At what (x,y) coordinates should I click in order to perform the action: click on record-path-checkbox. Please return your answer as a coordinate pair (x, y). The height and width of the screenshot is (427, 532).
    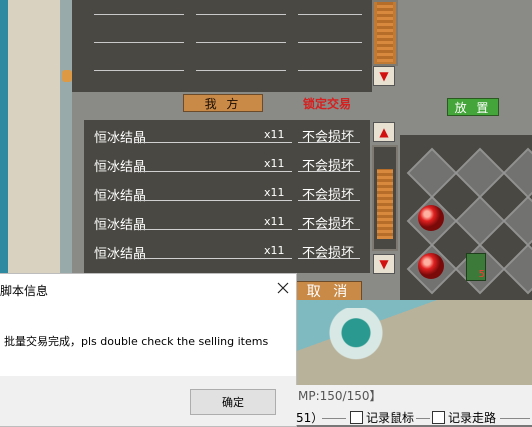
    Looking at the image, I should click on (438, 417).